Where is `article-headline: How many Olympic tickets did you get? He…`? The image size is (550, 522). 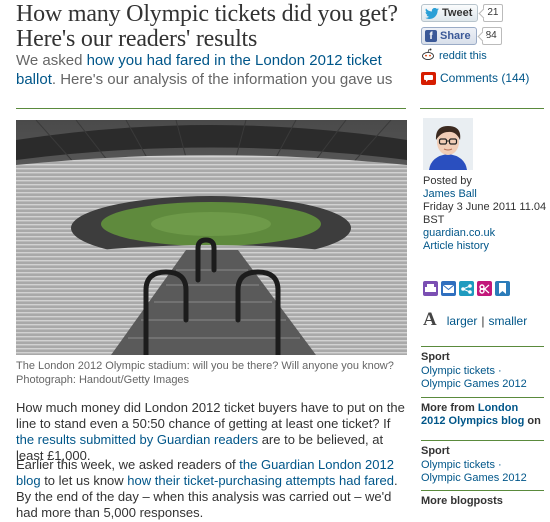 article-headline: How many Olympic tickets did you get? He… is located at coordinates (207, 26).